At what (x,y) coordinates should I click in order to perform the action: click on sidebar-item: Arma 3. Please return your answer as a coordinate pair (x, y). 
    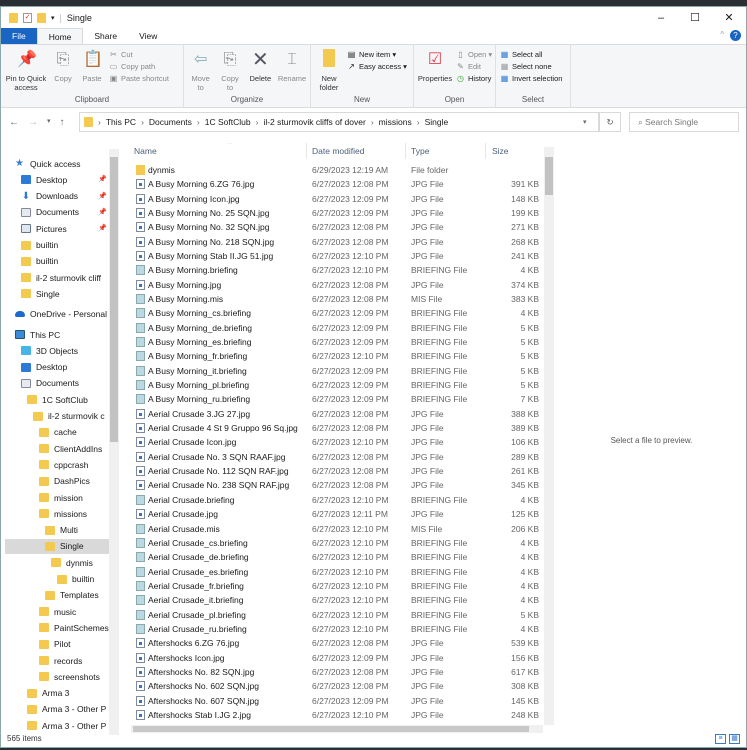
    Looking at the image, I should click on (73, 693).